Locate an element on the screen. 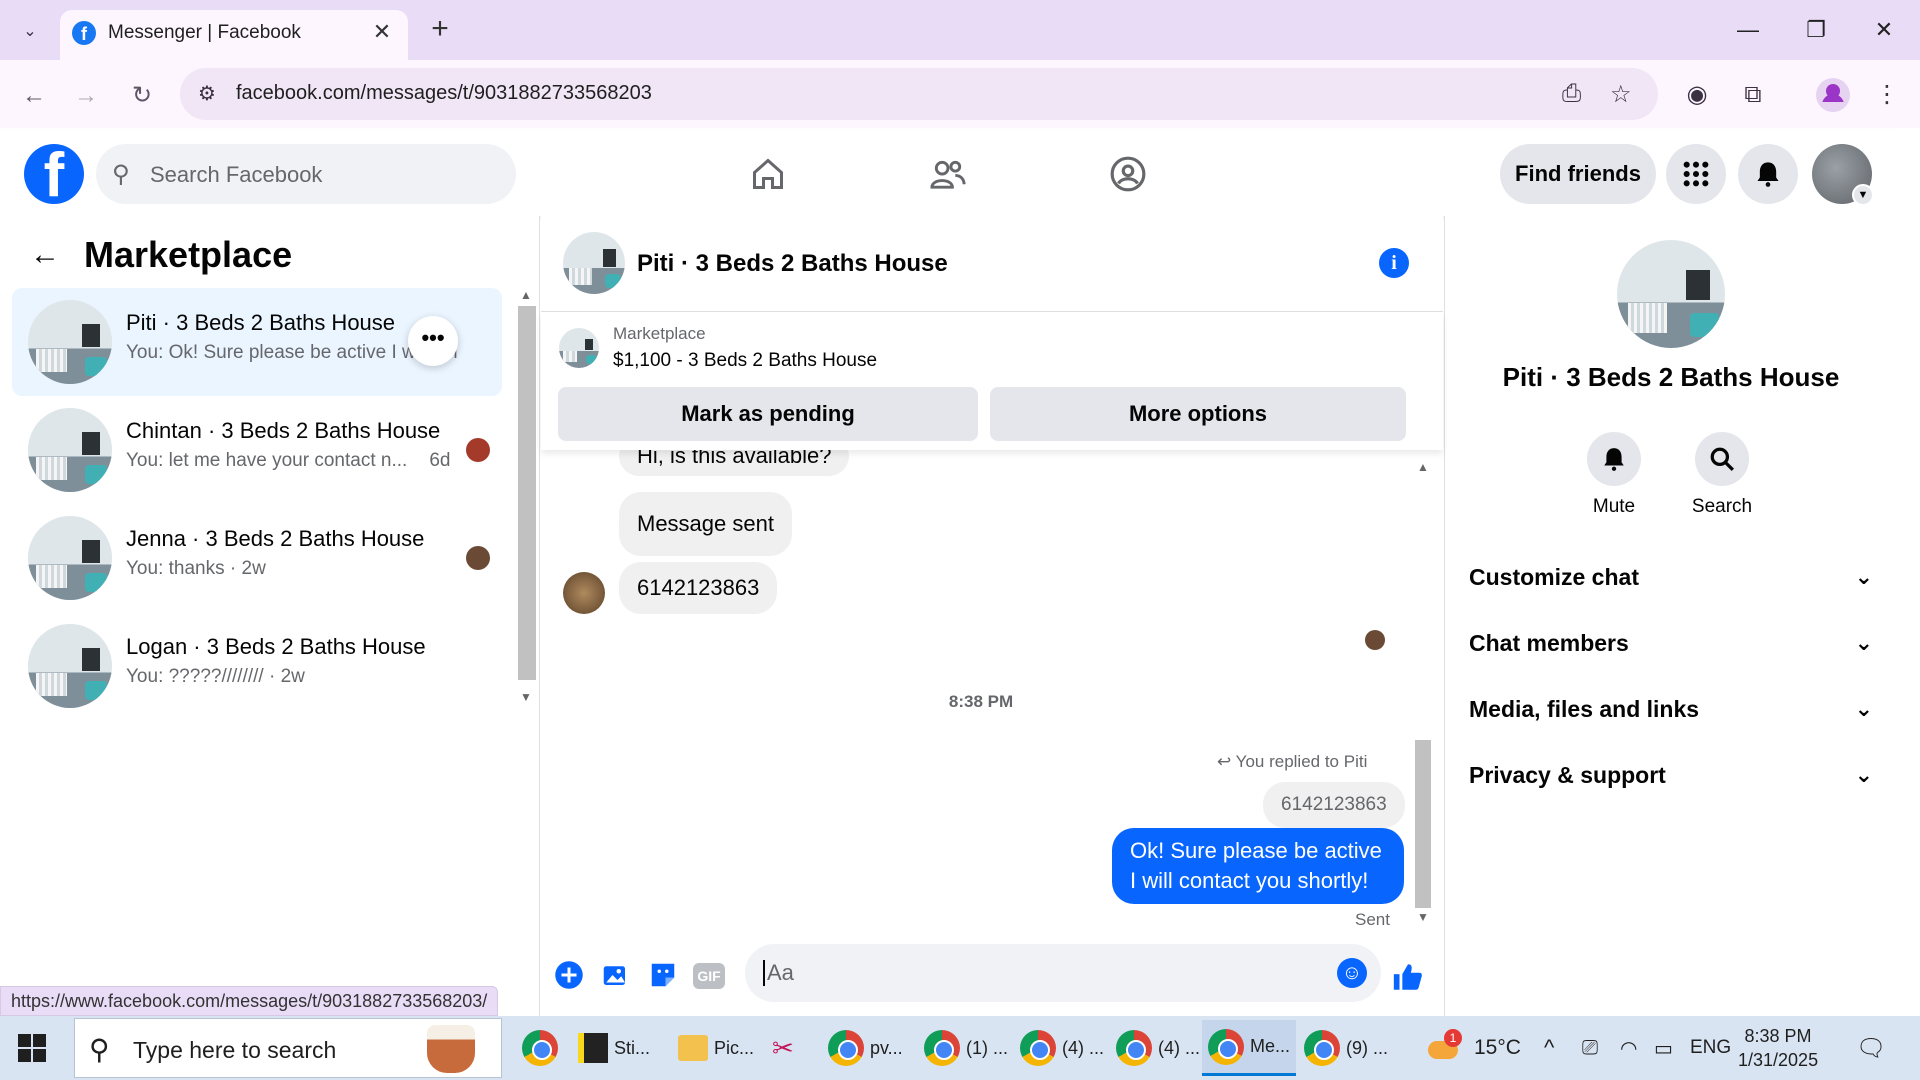  url-text: facebook.com/messages/t/9031882733568203 is located at coordinates (444, 93).